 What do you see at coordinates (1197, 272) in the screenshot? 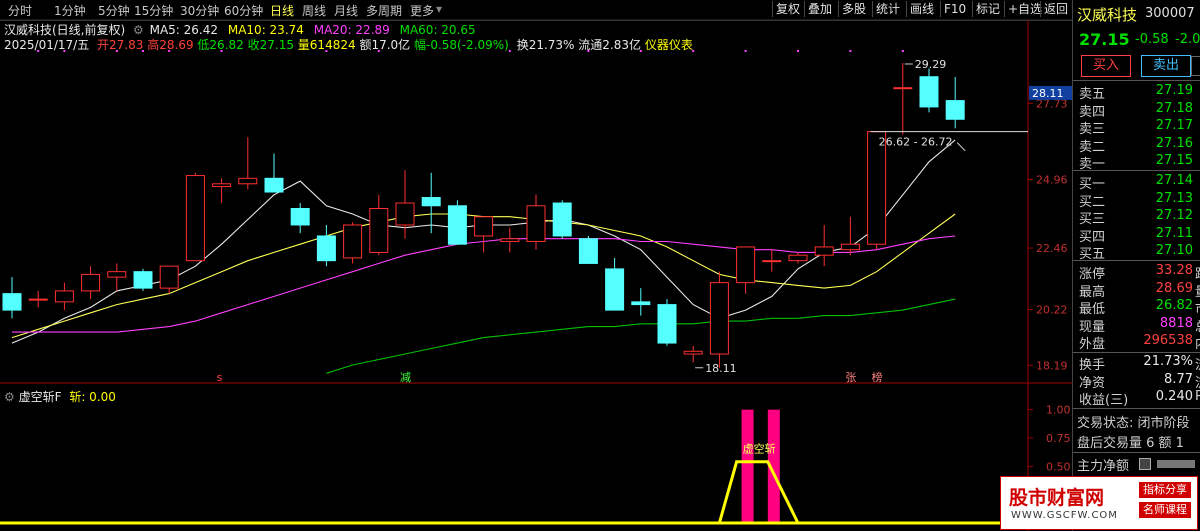
I see `quote-extra-label: 跌` at bounding box center [1197, 272].